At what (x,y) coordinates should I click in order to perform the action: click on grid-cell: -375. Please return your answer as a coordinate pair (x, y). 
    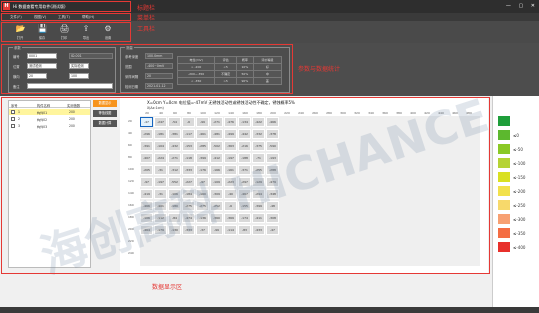
    Looking at the image, I should click on (258, 146).